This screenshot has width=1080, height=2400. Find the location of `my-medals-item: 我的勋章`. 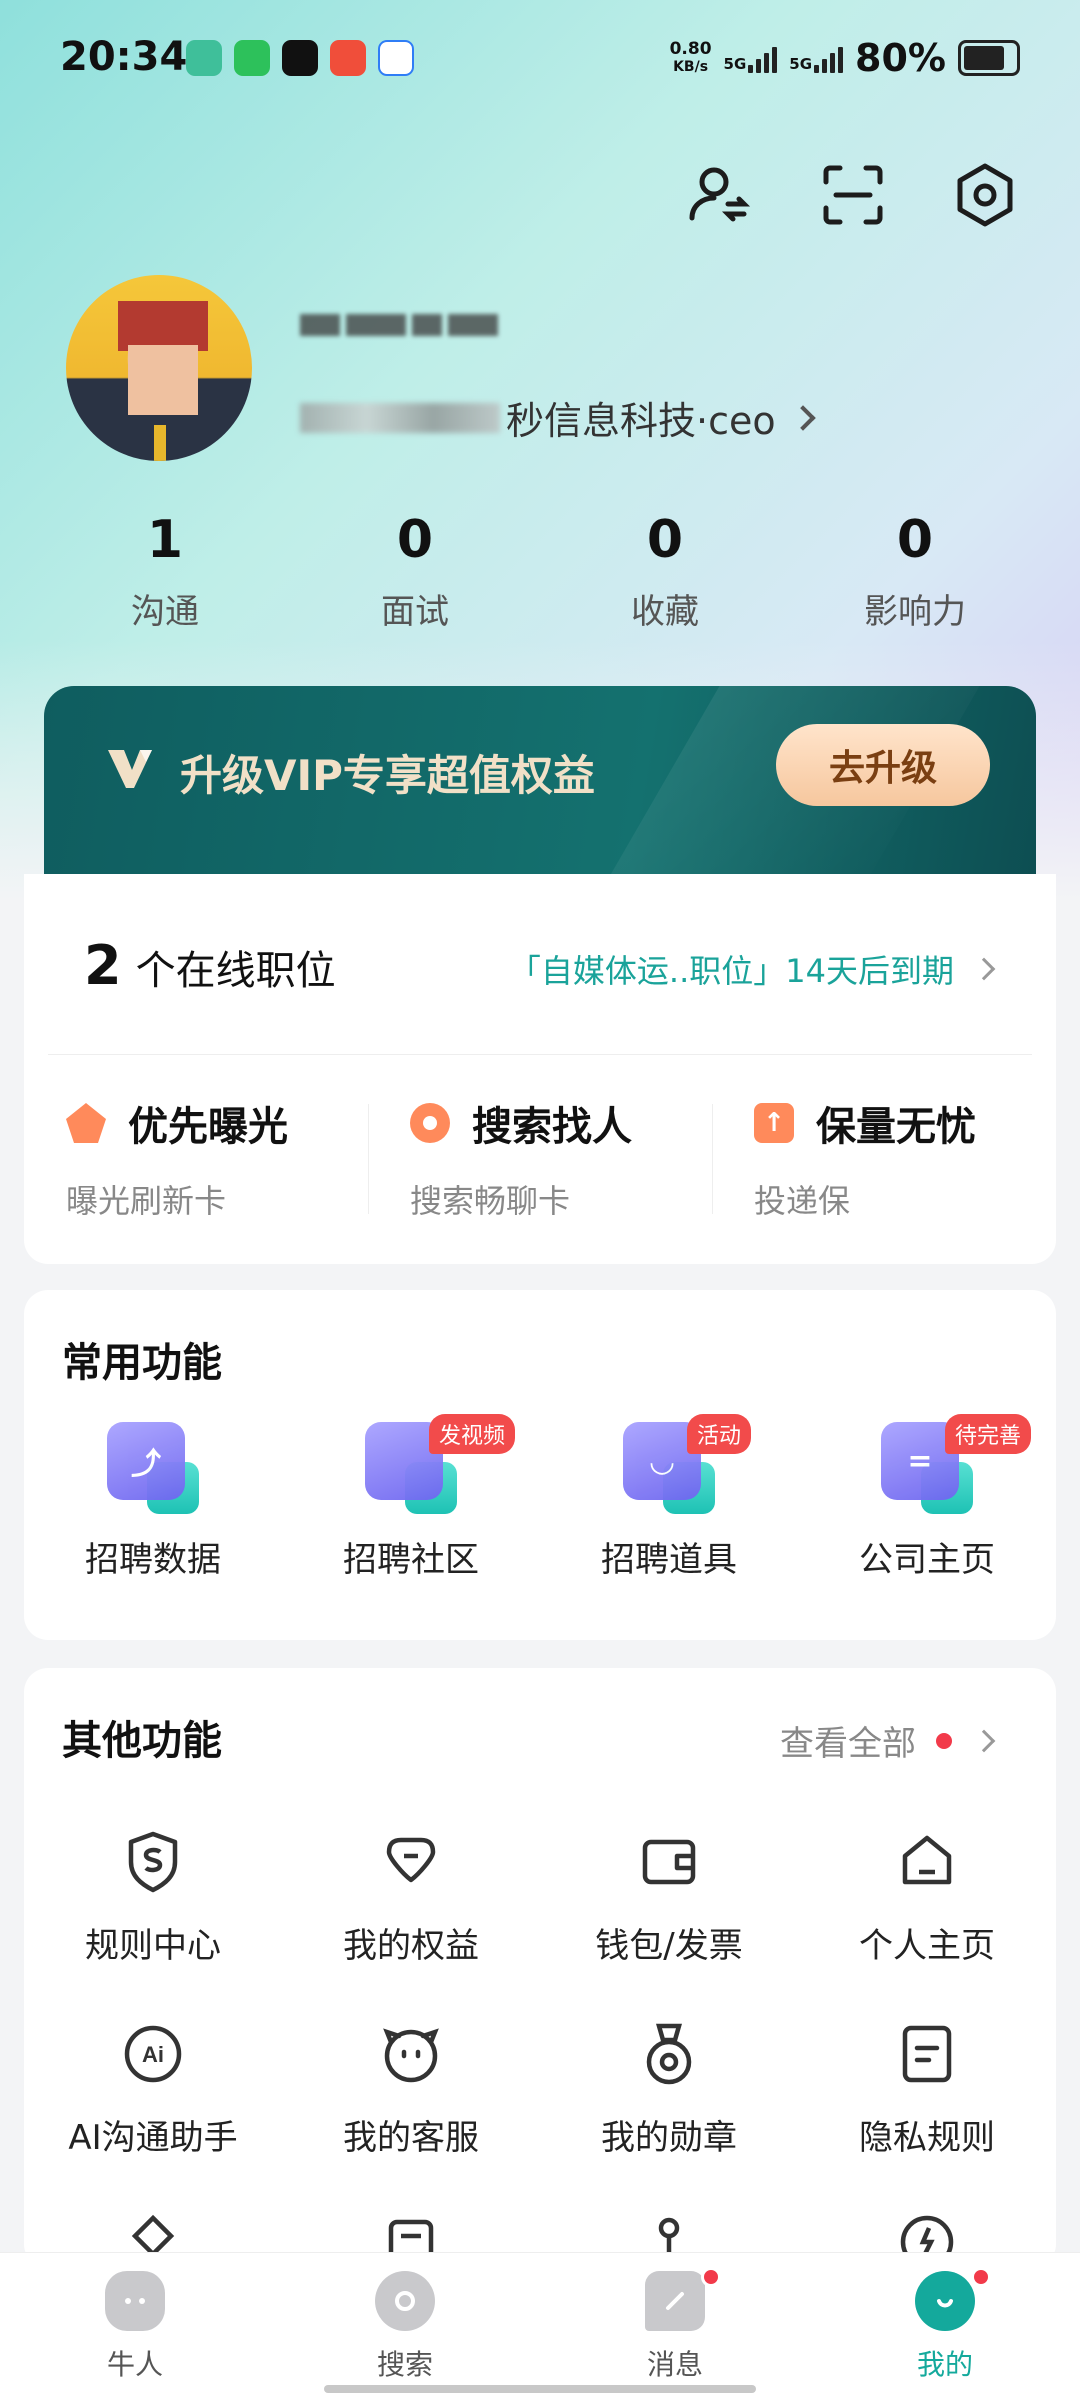

my-medals-item: 我的勋章 is located at coordinates (669, 2089).